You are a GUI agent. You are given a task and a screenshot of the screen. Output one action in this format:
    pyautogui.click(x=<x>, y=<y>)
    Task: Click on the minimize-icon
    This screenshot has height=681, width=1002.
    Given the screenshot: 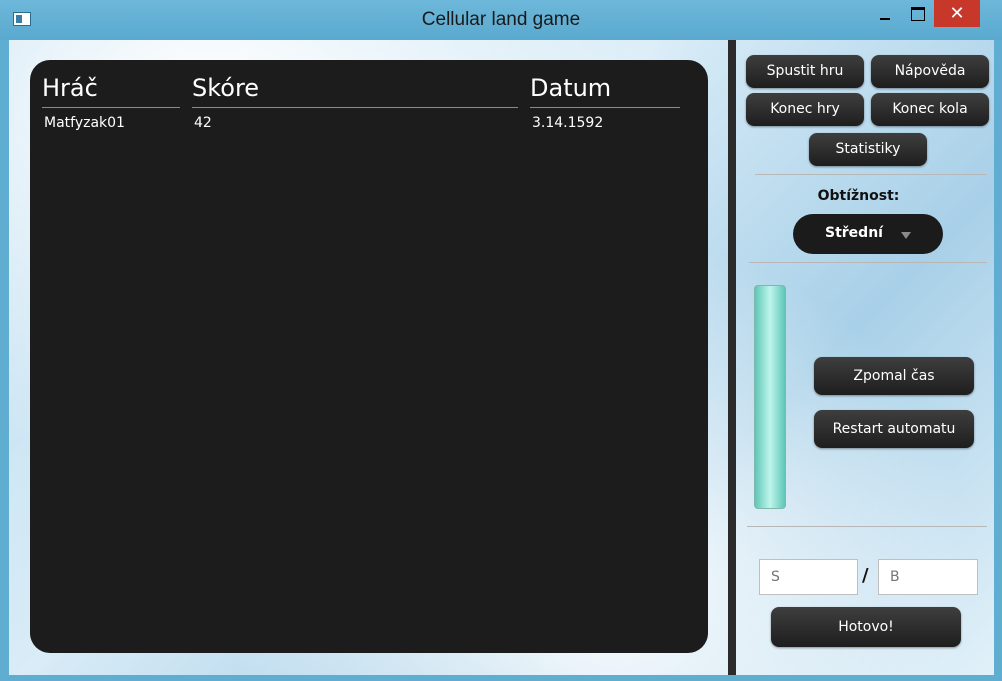 What is the action you would take?
    pyautogui.click(x=885, y=14)
    